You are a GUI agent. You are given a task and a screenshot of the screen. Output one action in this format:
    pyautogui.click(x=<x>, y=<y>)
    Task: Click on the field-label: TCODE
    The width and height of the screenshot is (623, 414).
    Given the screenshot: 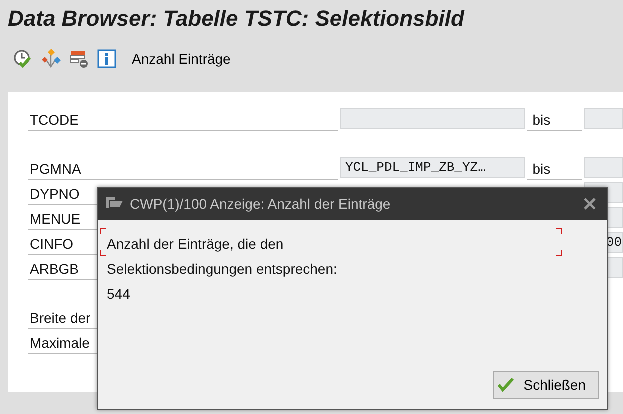 What is the action you would take?
    pyautogui.click(x=183, y=118)
    